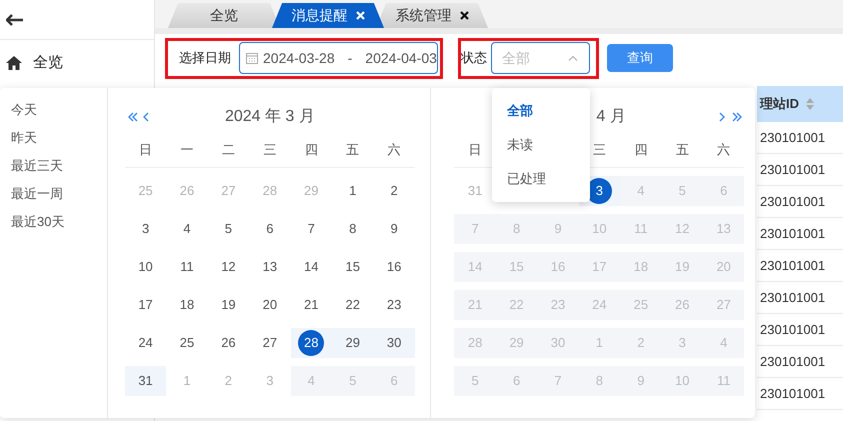 The image size is (843, 421). Describe the element at coordinates (59, 166) in the screenshot. I see `shortcut-item: 最近三天` at that location.